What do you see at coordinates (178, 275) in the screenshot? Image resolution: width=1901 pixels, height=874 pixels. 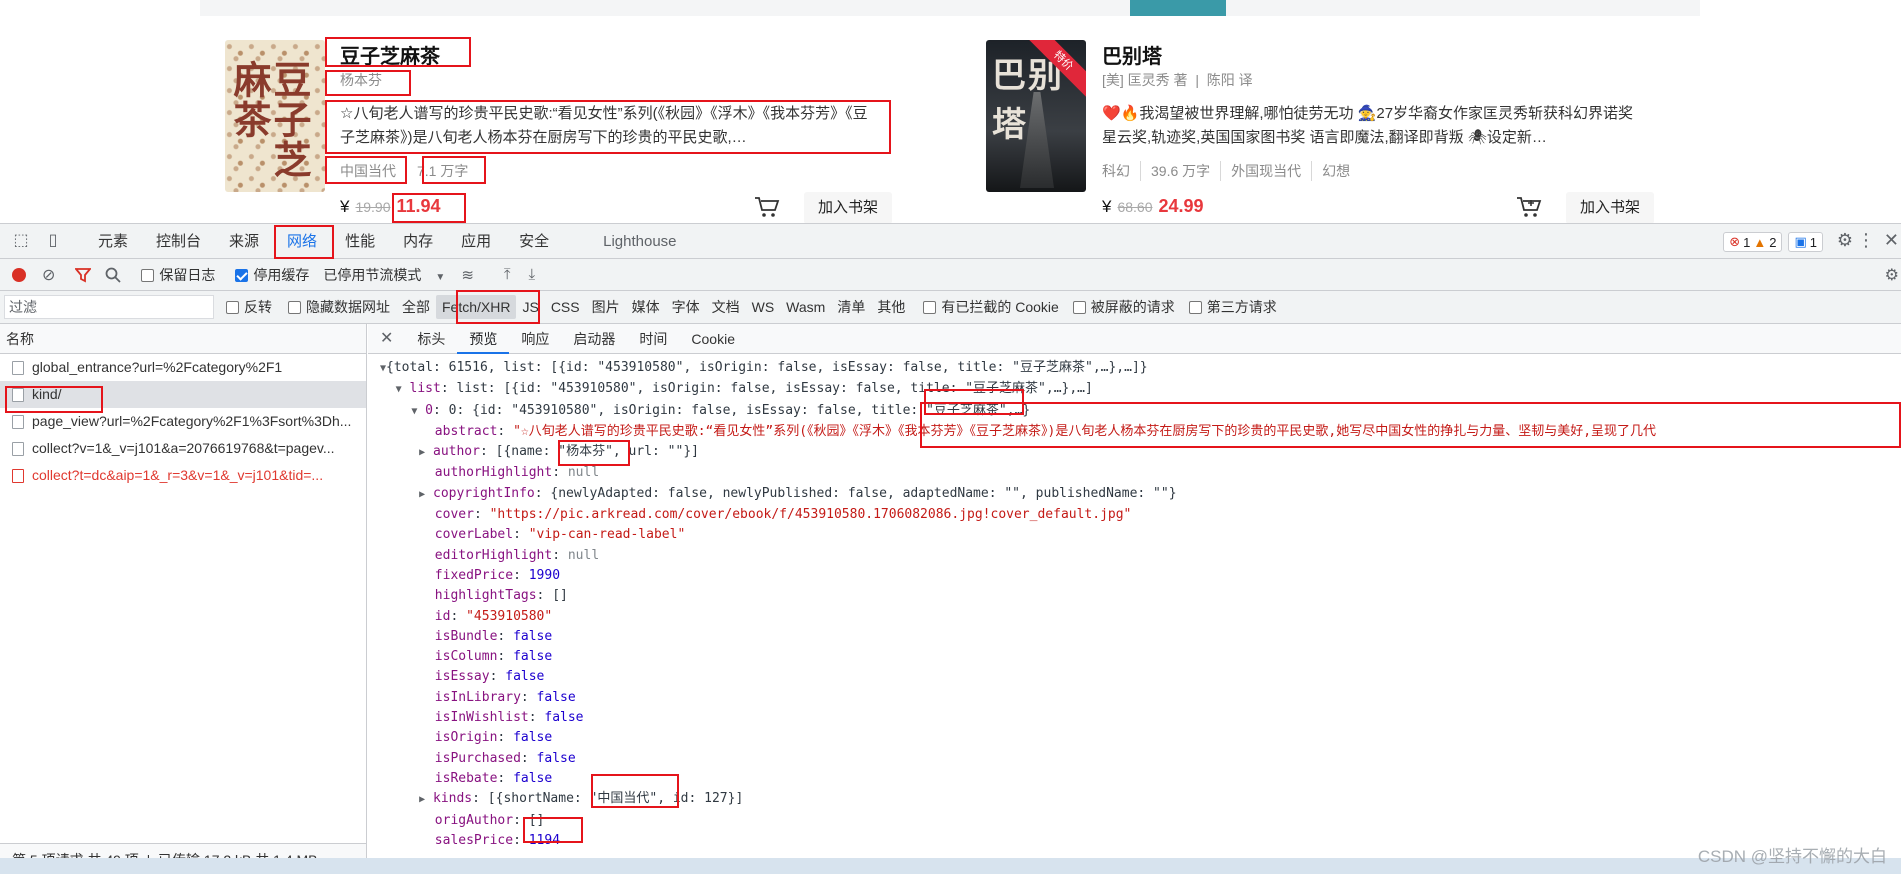 I see `preserve-log-checkbox: 保留日志` at bounding box center [178, 275].